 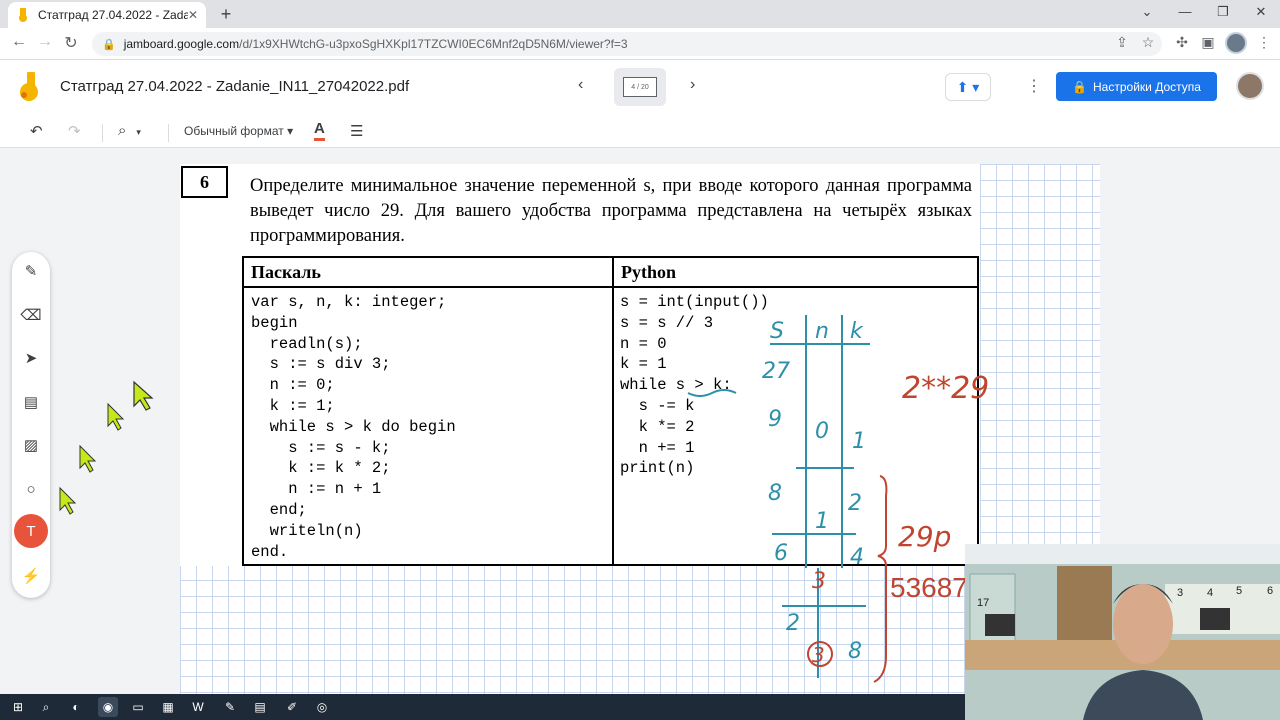 What do you see at coordinates (108, 707) in the screenshot?
I see `chrome-icon: ◉` at bounding box center [108, 707].